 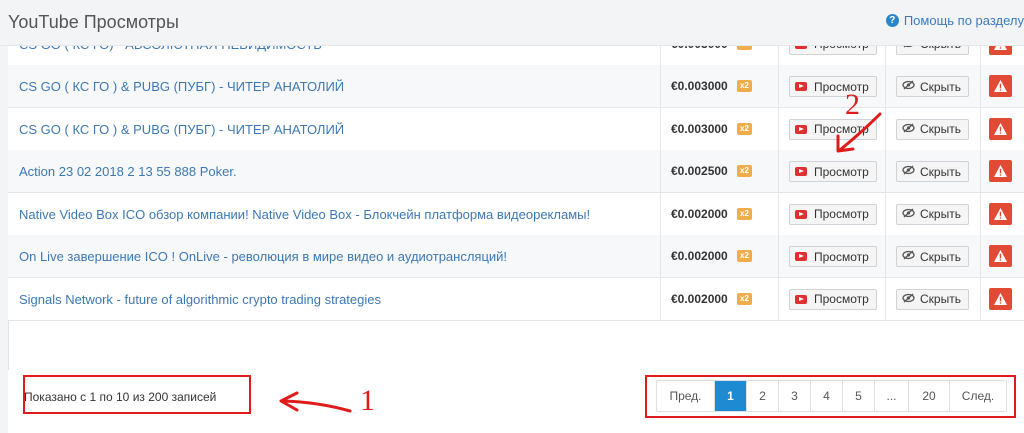 What do you see at coordinates (334, 171) in the screenshot?
I see `cell-video-title: Action 23 02 2018 2 13 55 888 Poker.` at bounding box center [334, 171].